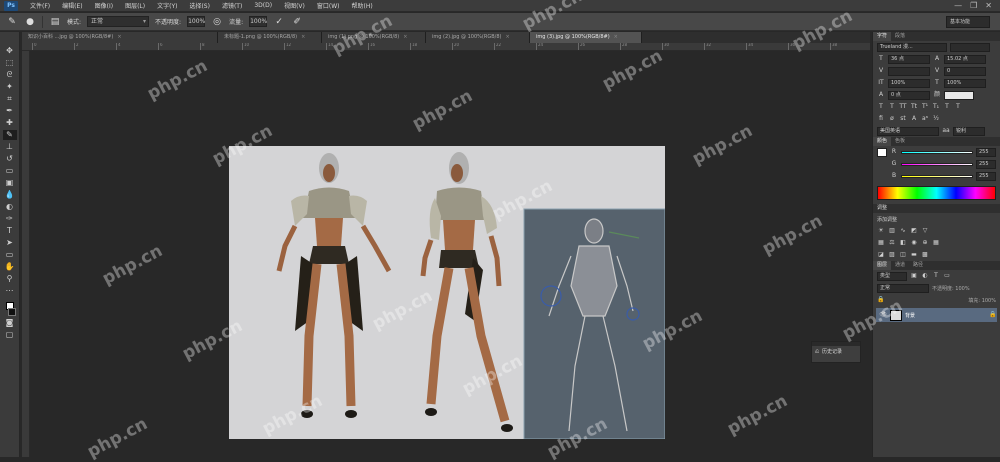  What do you see at coordinates (918, 265) in the screenshot?
I see `tab-paths: 路径` at bounding box center [918, 265].